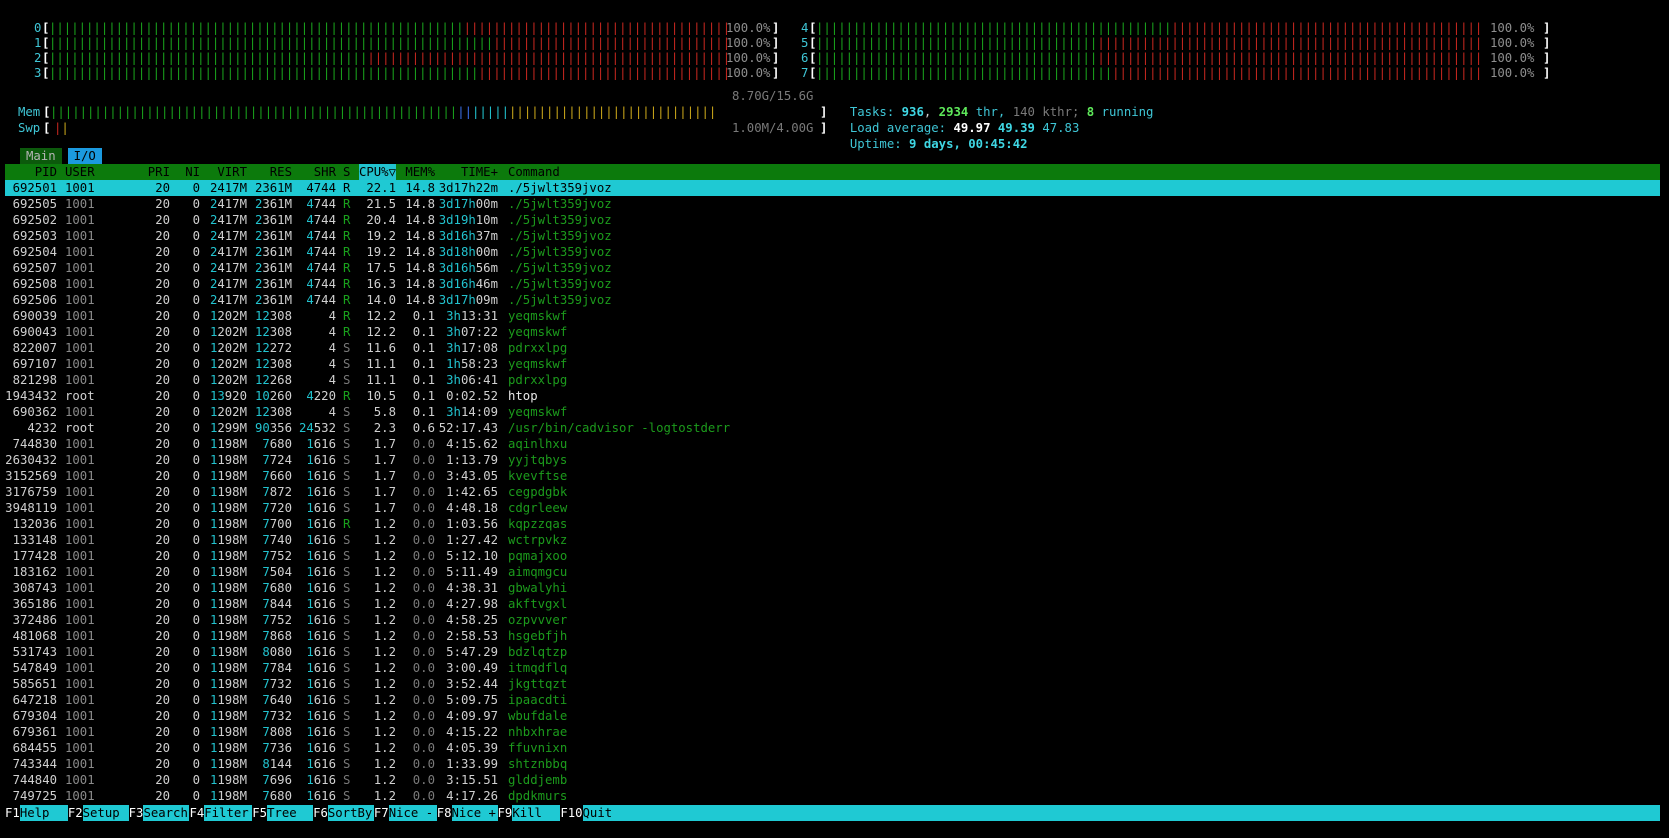  I want to click on function-key-f5: F5, so click(260, 813).